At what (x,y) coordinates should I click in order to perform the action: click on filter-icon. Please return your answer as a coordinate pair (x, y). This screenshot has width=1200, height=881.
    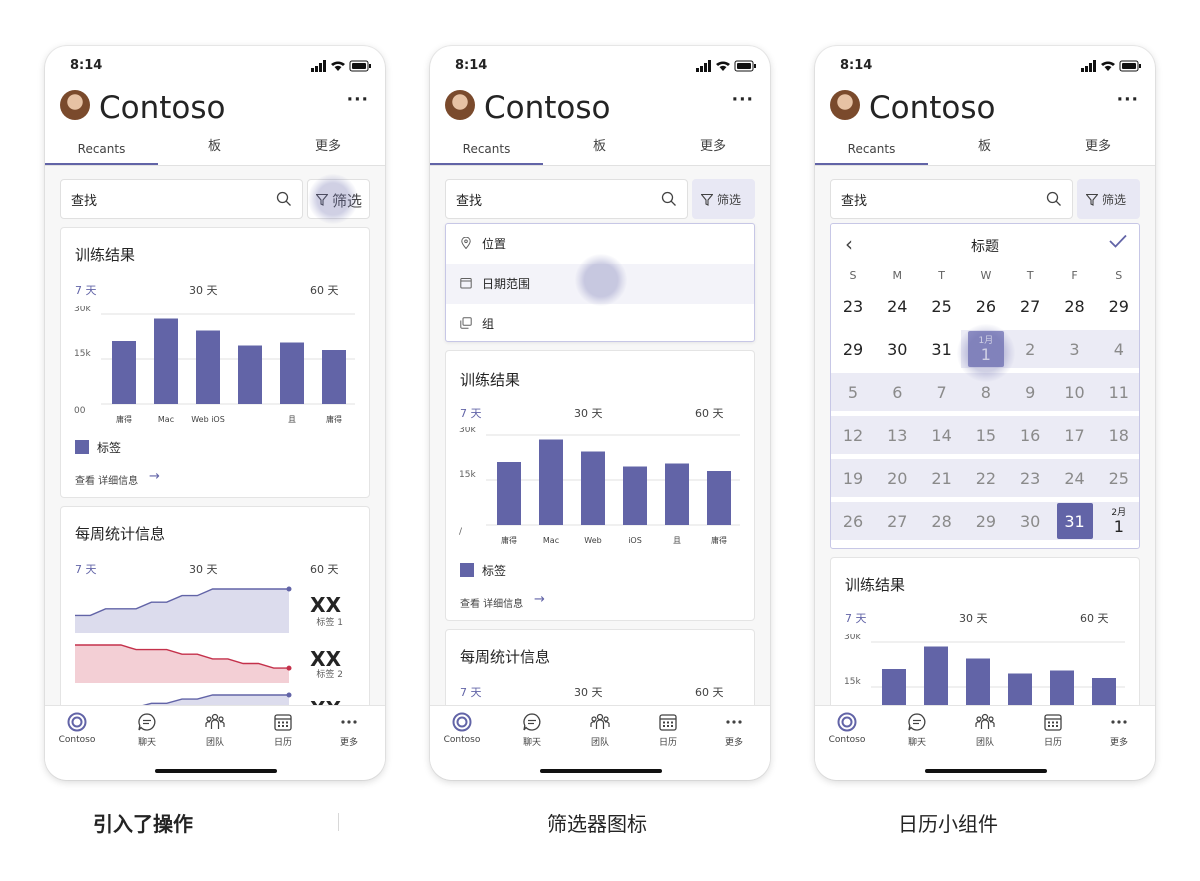
    Looking at the image, I should click on (707, 200).